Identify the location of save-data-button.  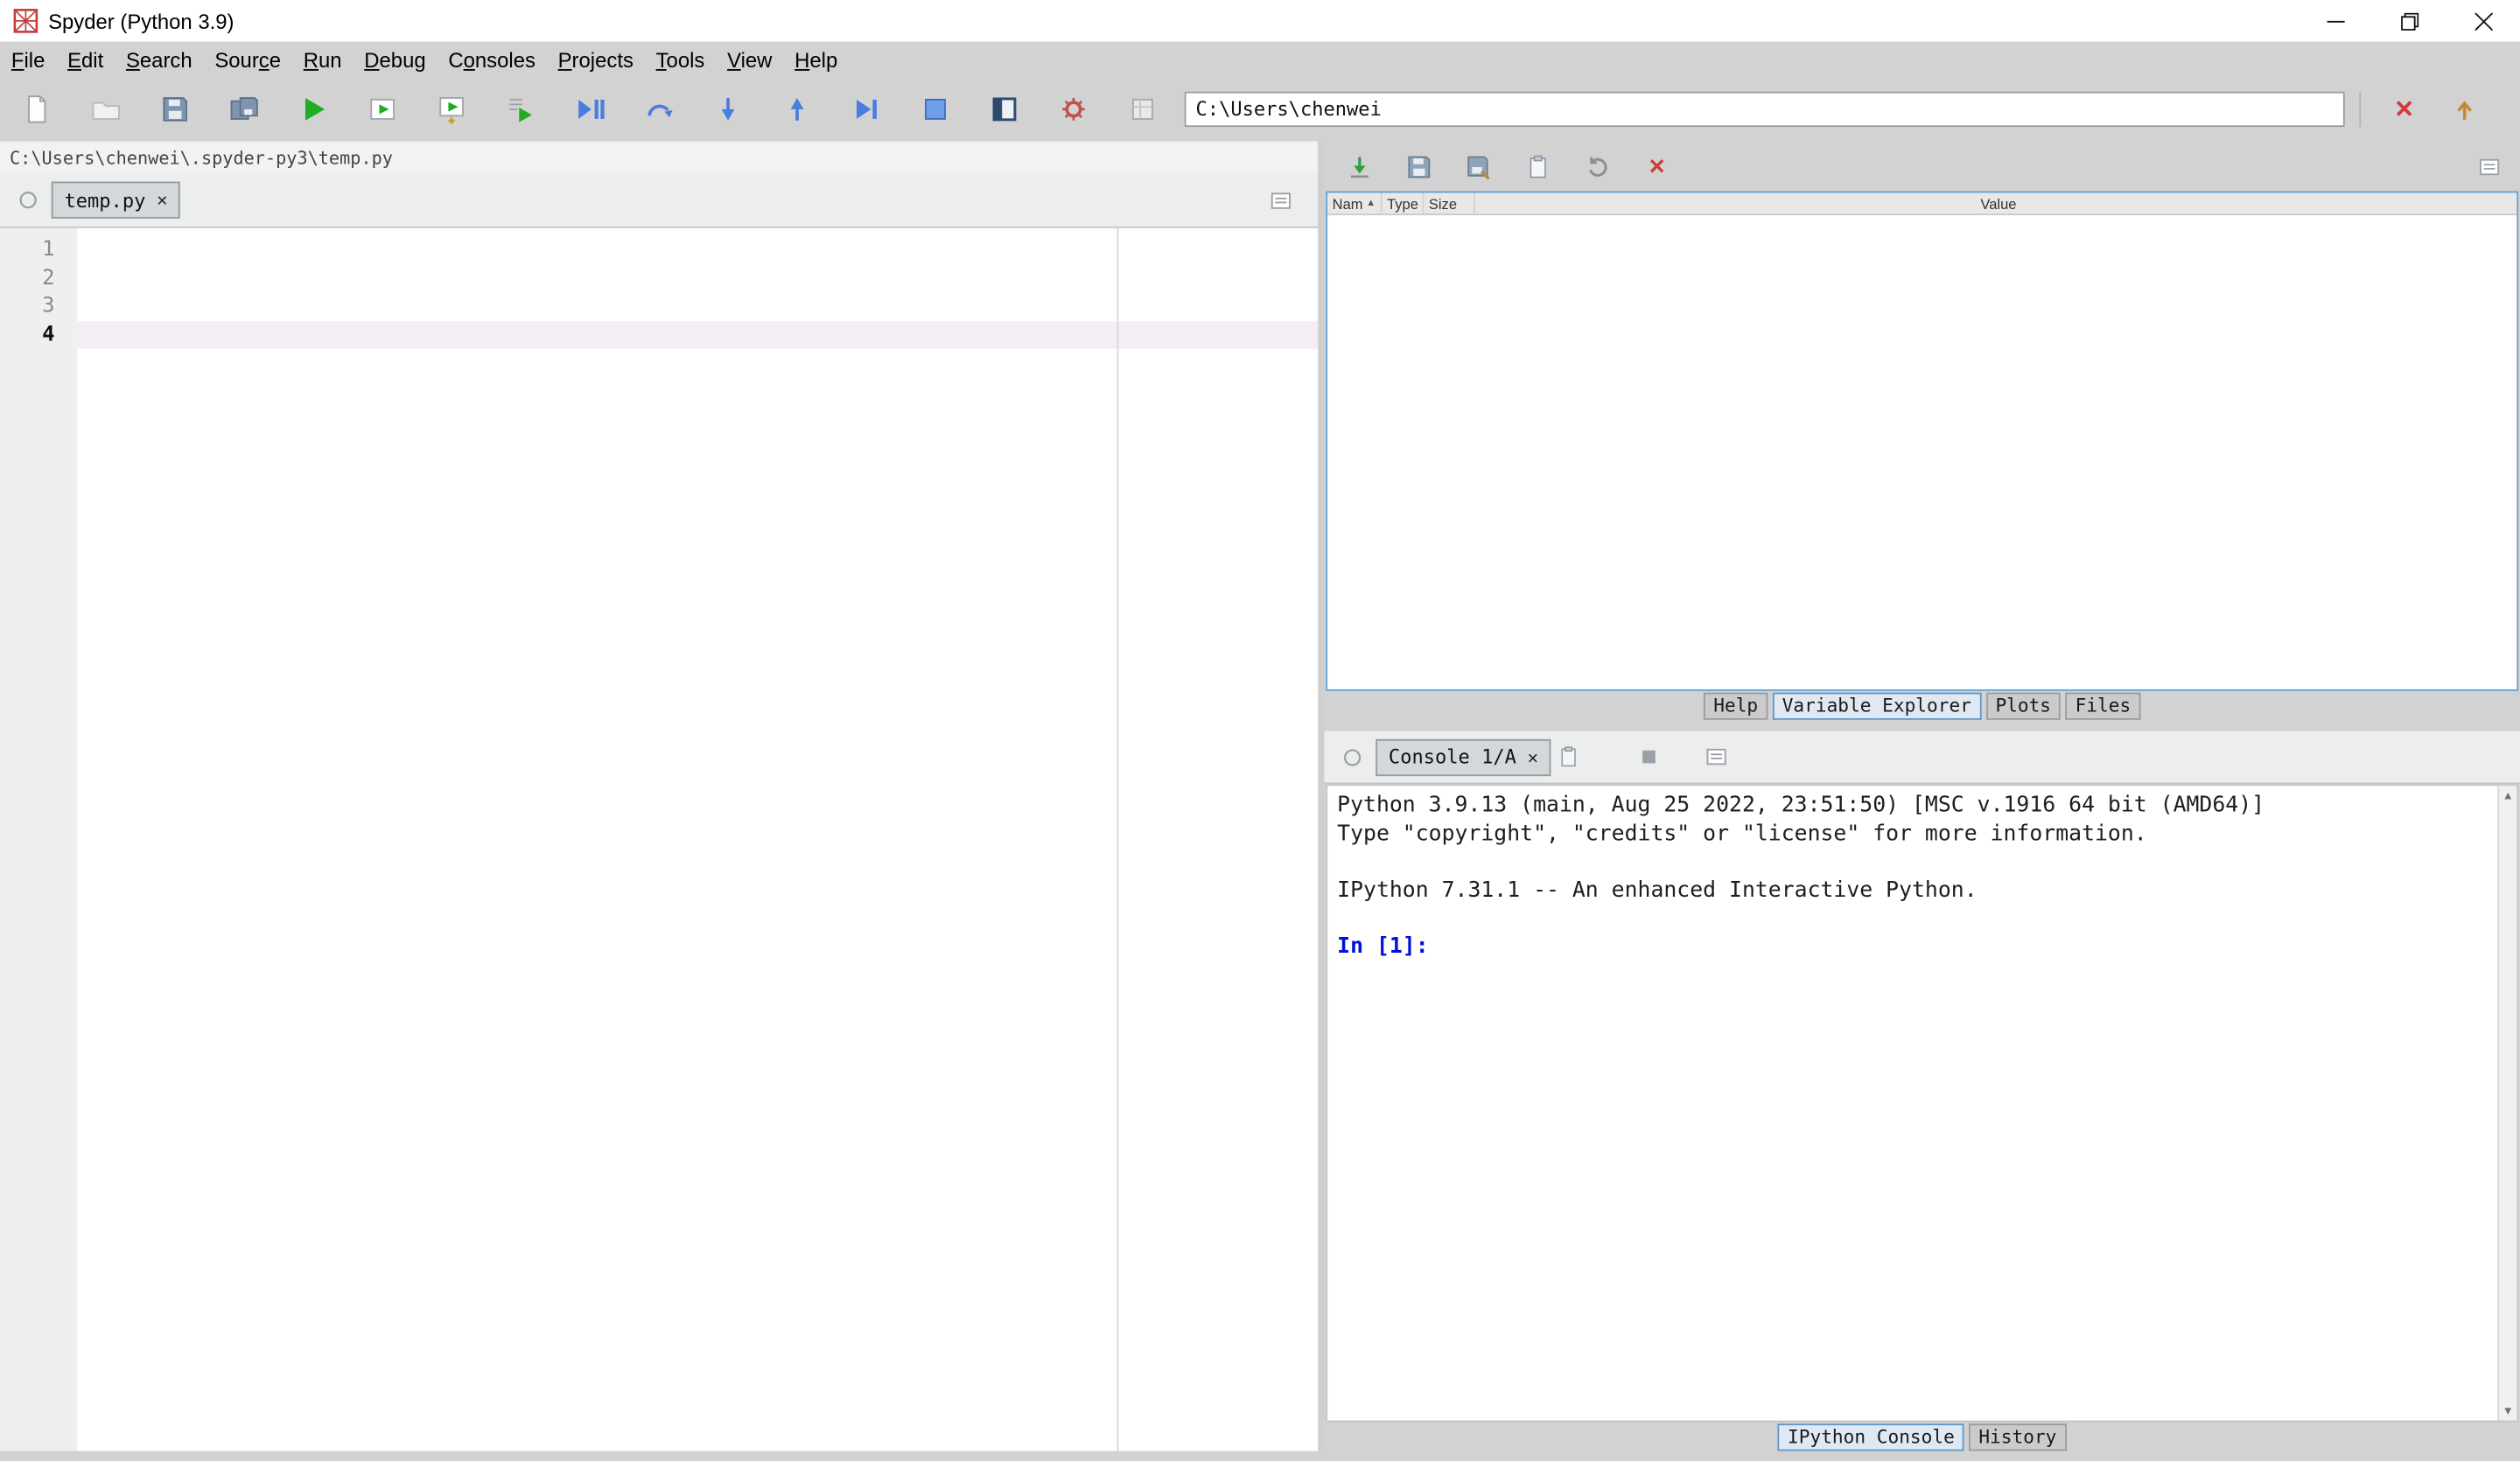
(1418, 166).